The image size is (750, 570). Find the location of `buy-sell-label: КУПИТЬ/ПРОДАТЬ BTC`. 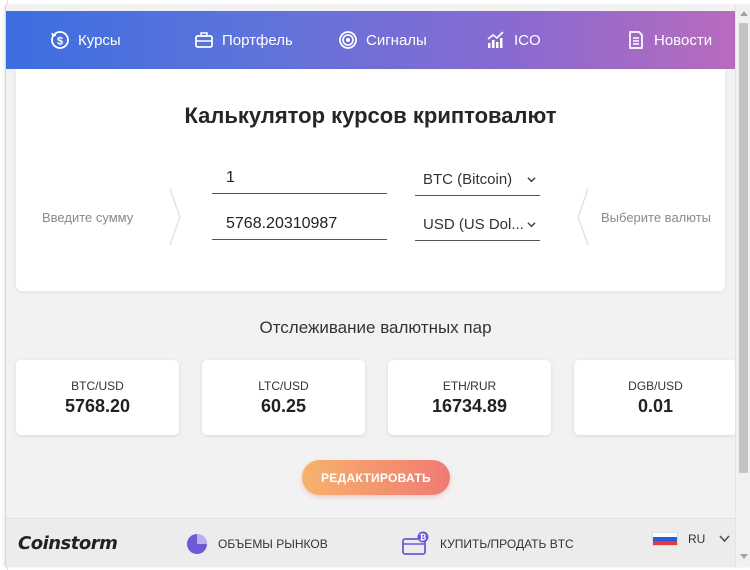

buy-sell-label: КУПИТЬ/ПРОДАТЬ BTC is located at coordinates (507, 544).